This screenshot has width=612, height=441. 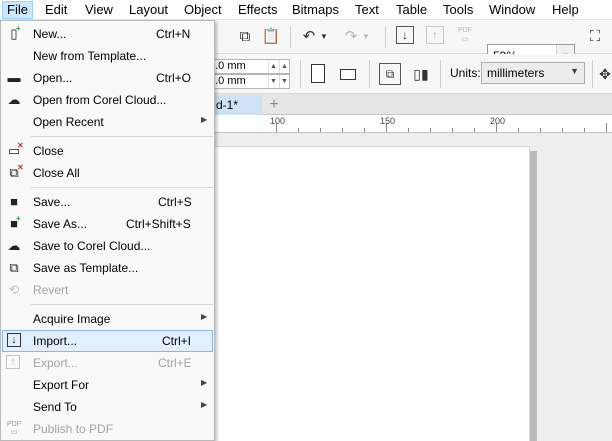 I want to click on open-folder-icon: ▬, so click(x=14, y=77).